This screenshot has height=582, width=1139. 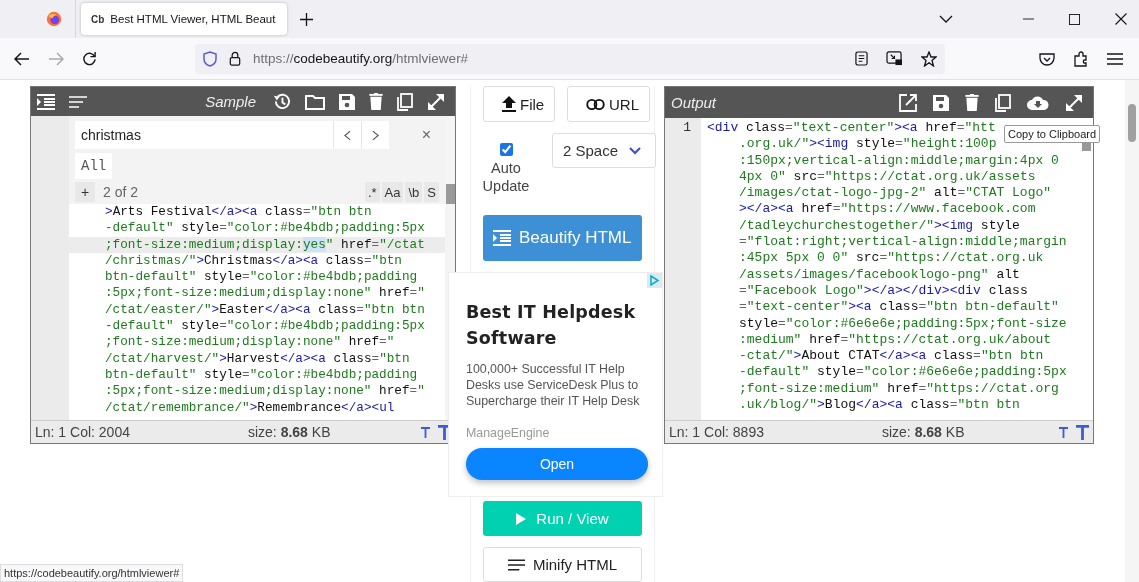 What do you see at coordinates (347, 135) in the screenshot?
I see `chevron-left-icon` at bounding box center [347, 135].